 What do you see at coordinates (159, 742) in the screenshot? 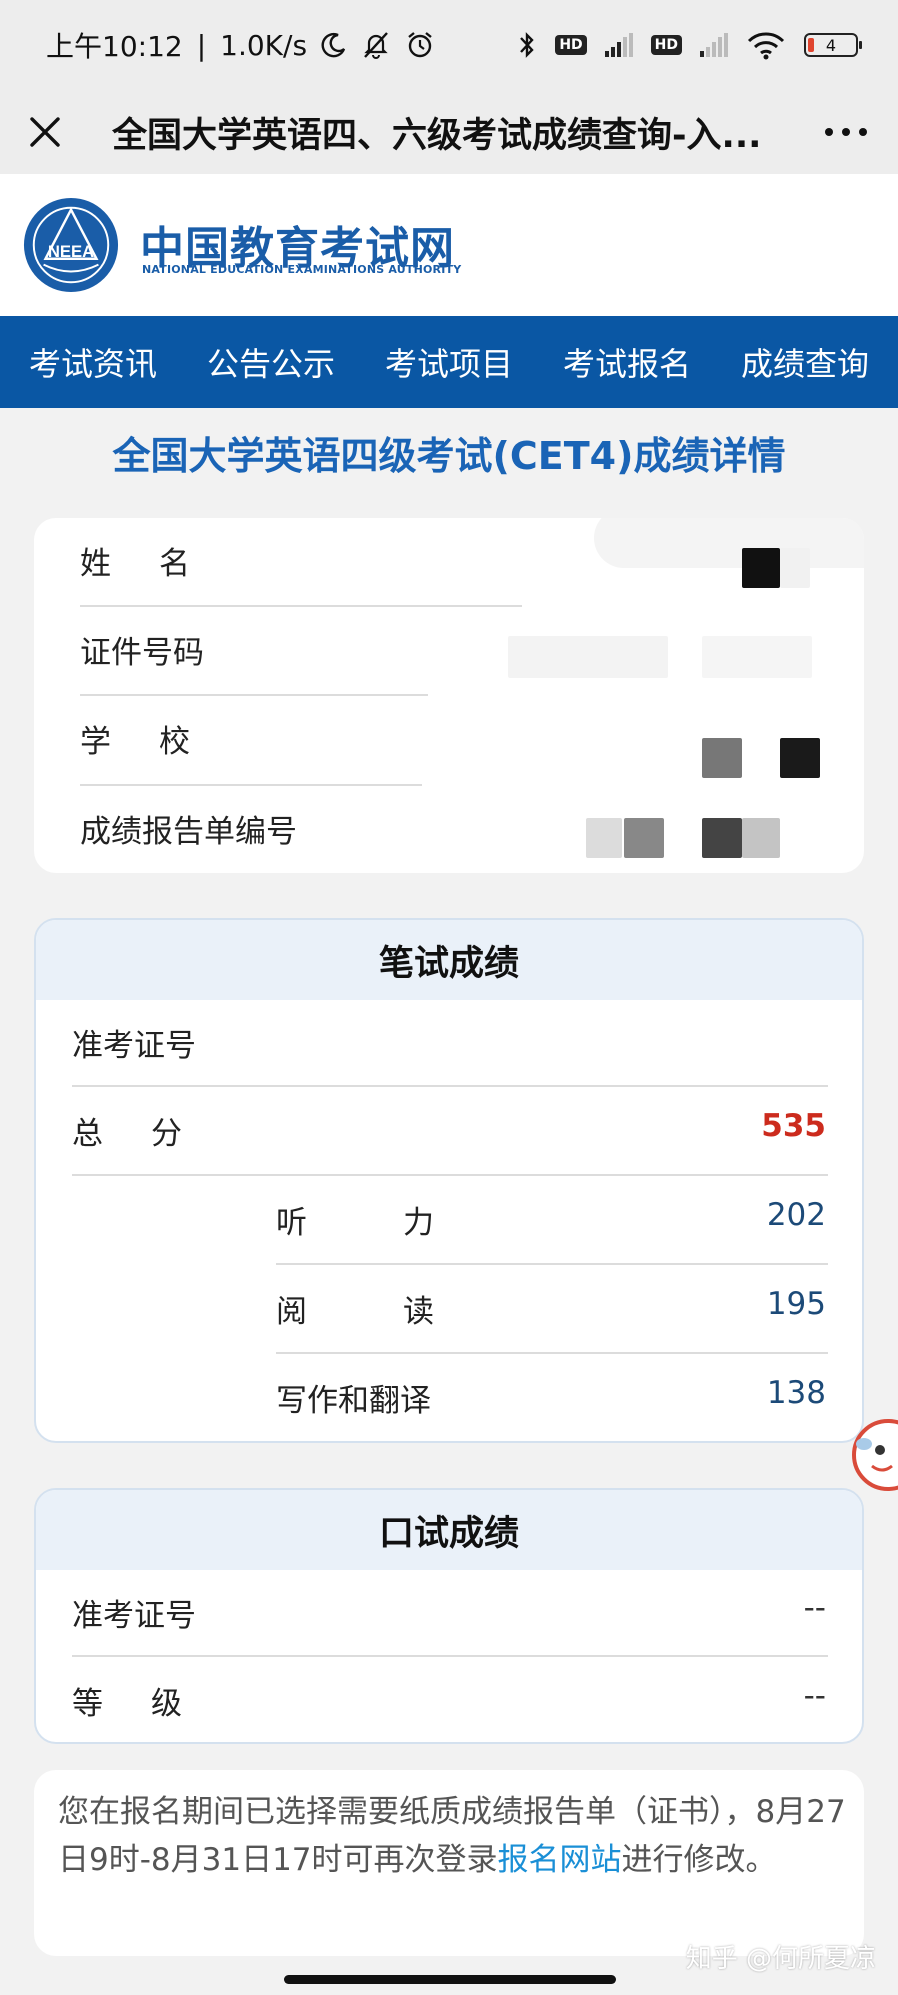
I see `school-label: 学校` at bounding box center [159, 742].